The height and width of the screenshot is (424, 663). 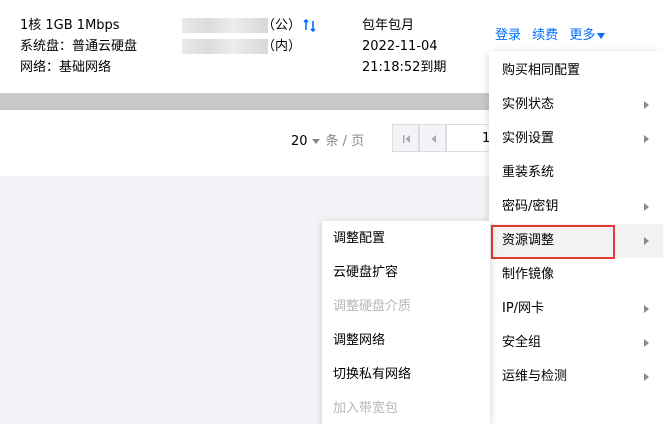 I want to click on spec-system-disk: 系统盘：普通云硬盘, so click(x=79, y=46).